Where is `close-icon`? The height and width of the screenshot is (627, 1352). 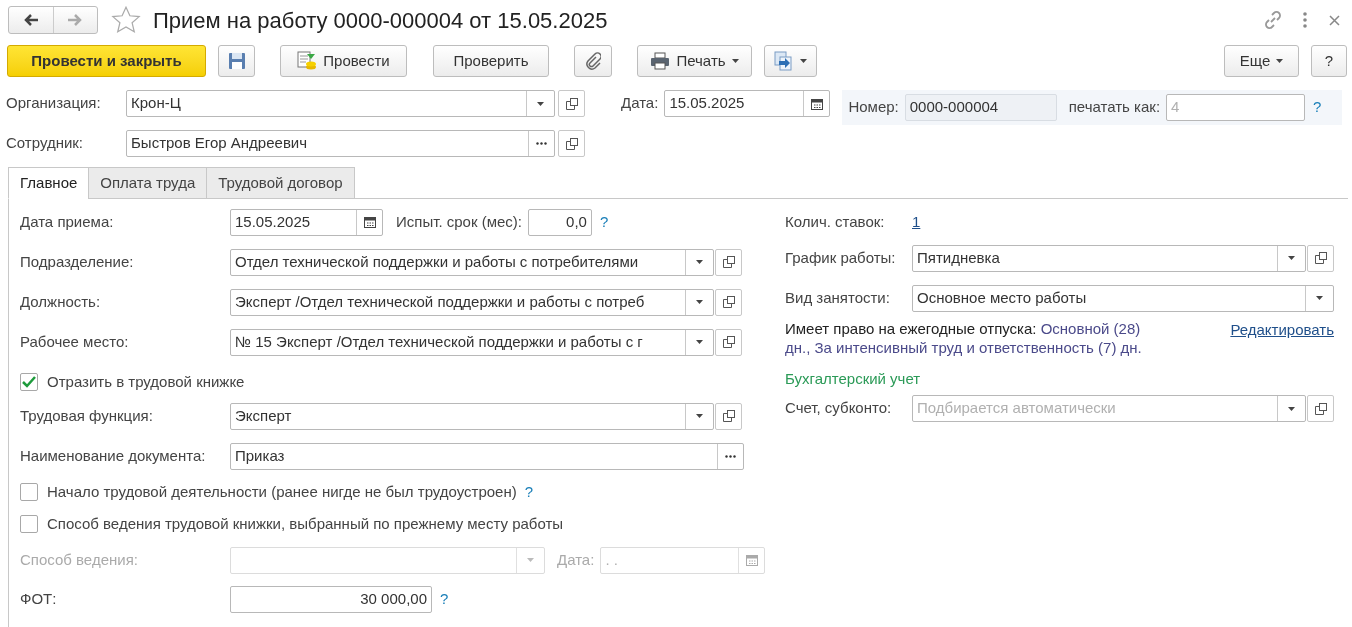 close-icon is located at coordinates (1334, 20).